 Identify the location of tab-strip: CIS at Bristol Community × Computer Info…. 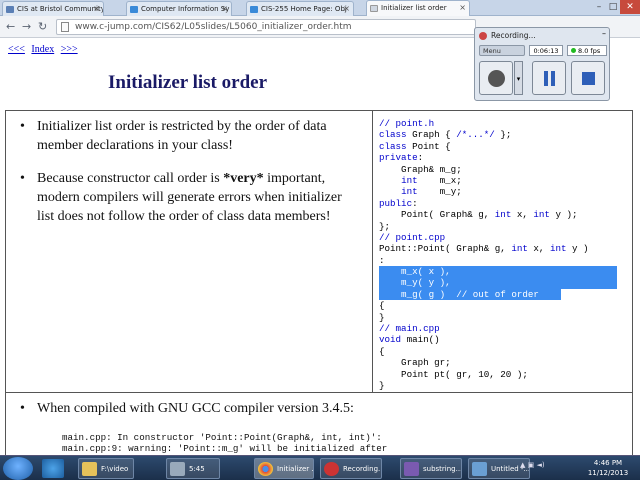
(320, 8).